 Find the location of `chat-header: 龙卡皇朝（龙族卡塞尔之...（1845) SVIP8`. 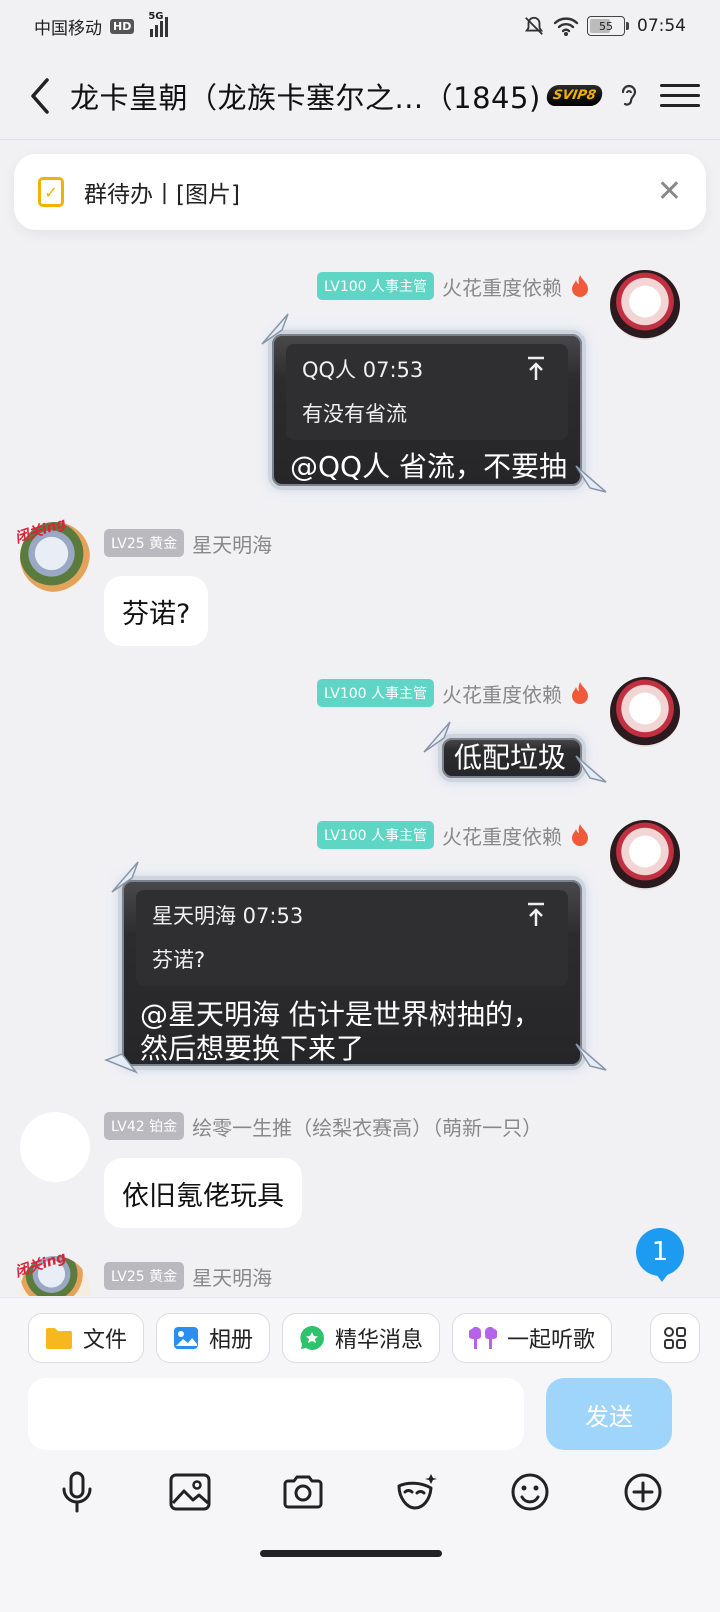

chat-header: 龙卡皇朝（龙族卡塞尔之...（1845) SVIP8 is located at coordinates (360, 96).